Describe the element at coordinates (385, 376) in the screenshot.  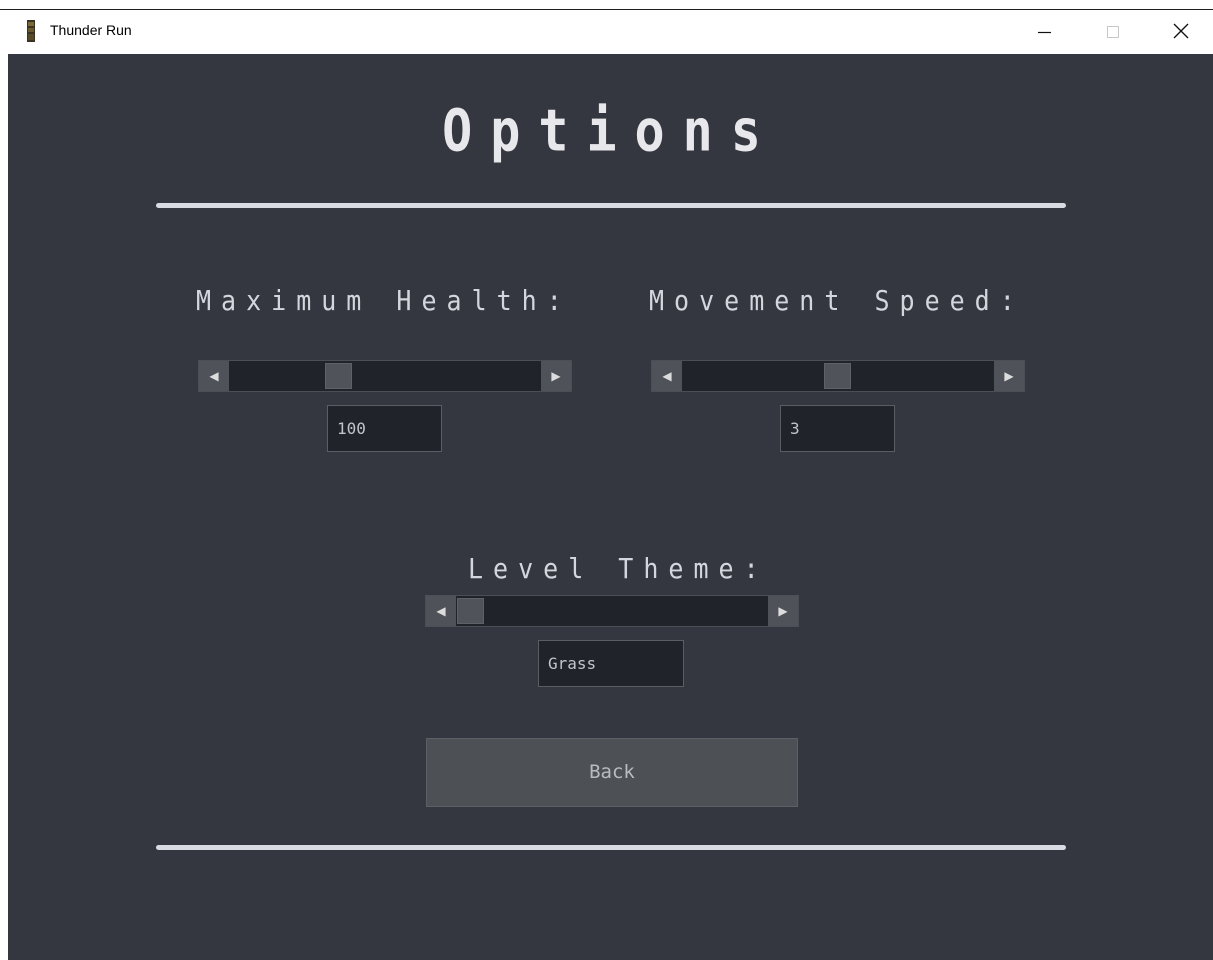
I see `max-health-slider: ◀ ▶` at that location.